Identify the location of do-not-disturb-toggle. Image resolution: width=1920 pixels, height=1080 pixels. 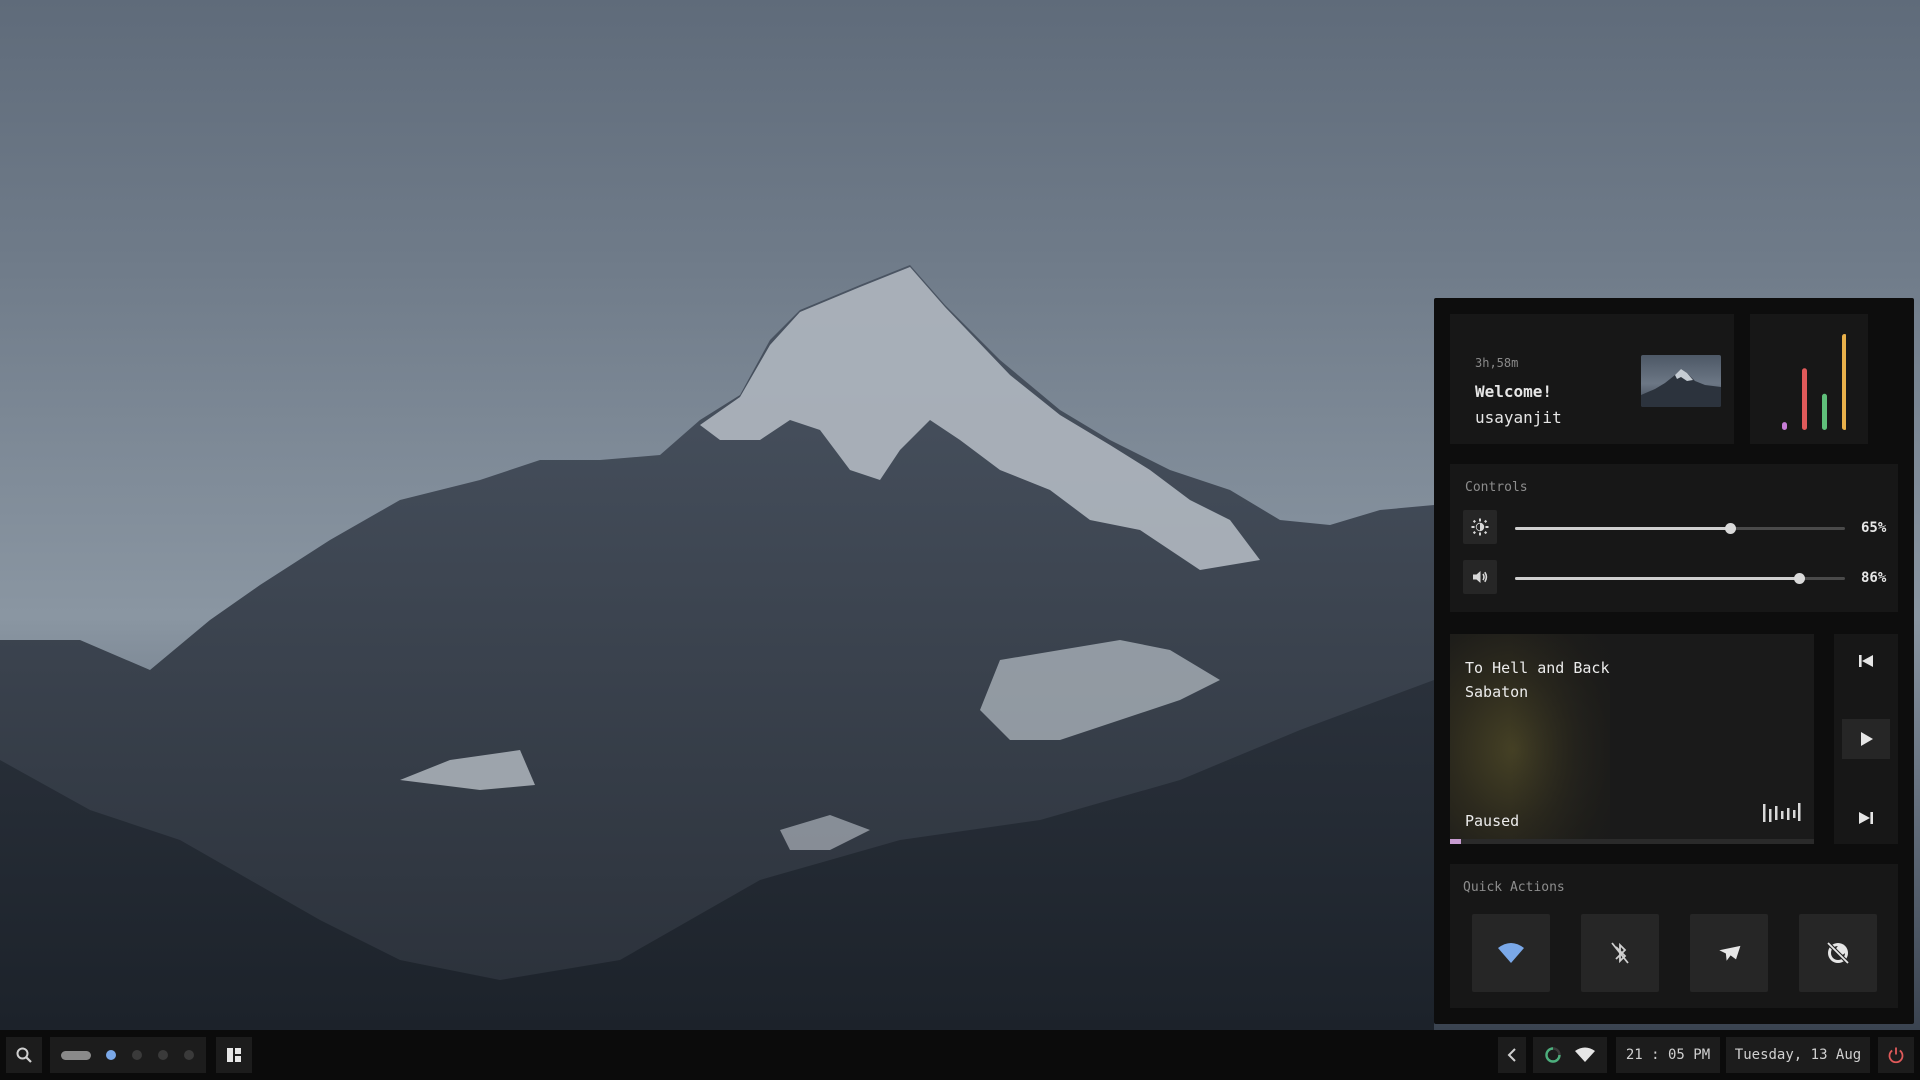
(1838, 953).